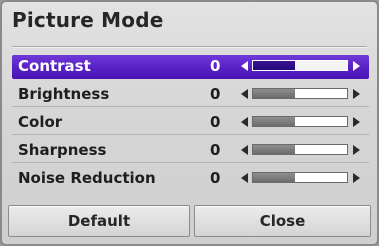 This screenshot has width=379, height=246. Describe the element at coordinates (64, 94) in the screenshot. I see `setting-label: Brightness` at that location.